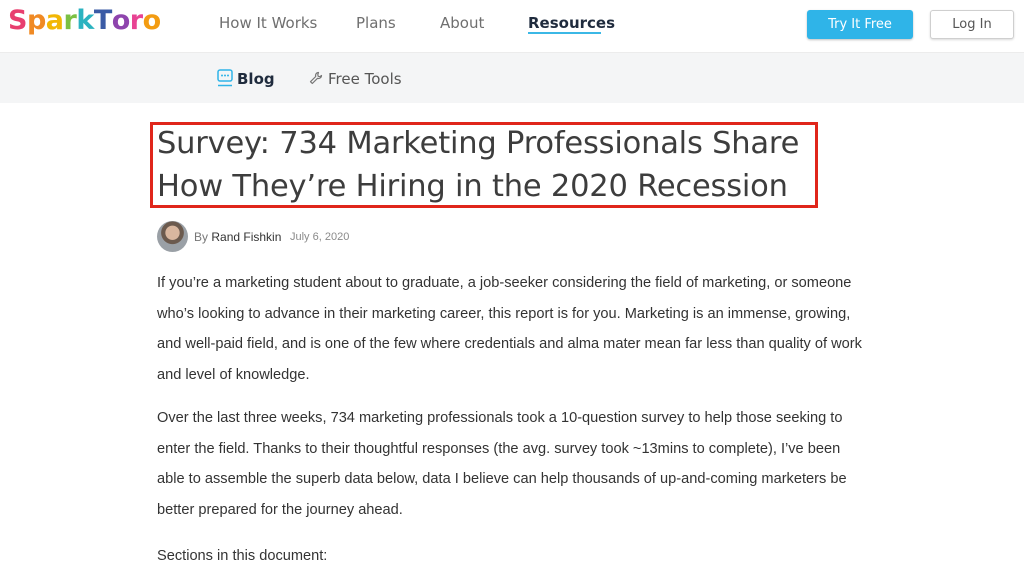 This screenshot has width=1024, height=575. I want to click on byline: By Rand Fishkin, so click(237, 237).